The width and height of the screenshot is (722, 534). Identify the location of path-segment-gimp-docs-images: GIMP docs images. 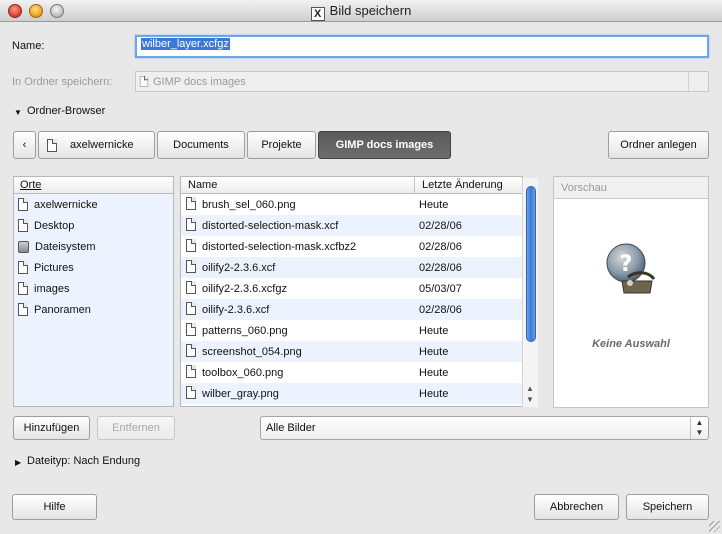
(384, 145).